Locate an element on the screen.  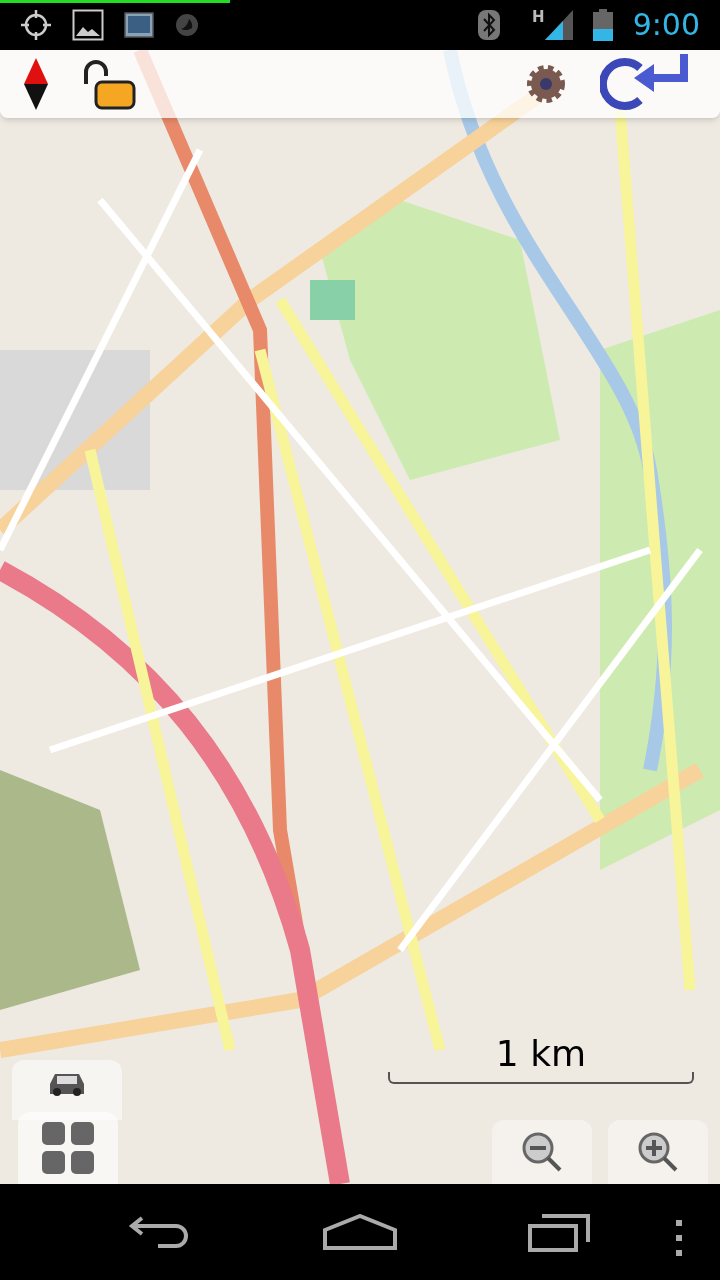
battery-icon is located at coordinates (602, 25).